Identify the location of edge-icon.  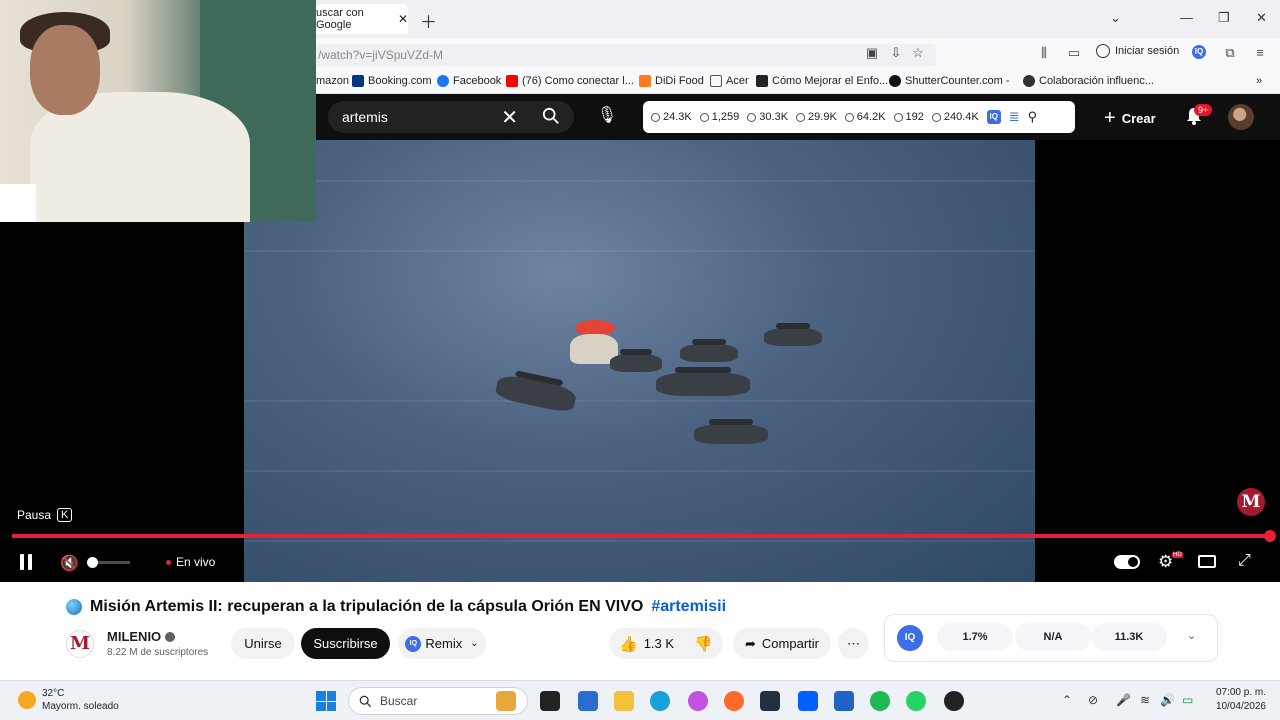
(660, 701).